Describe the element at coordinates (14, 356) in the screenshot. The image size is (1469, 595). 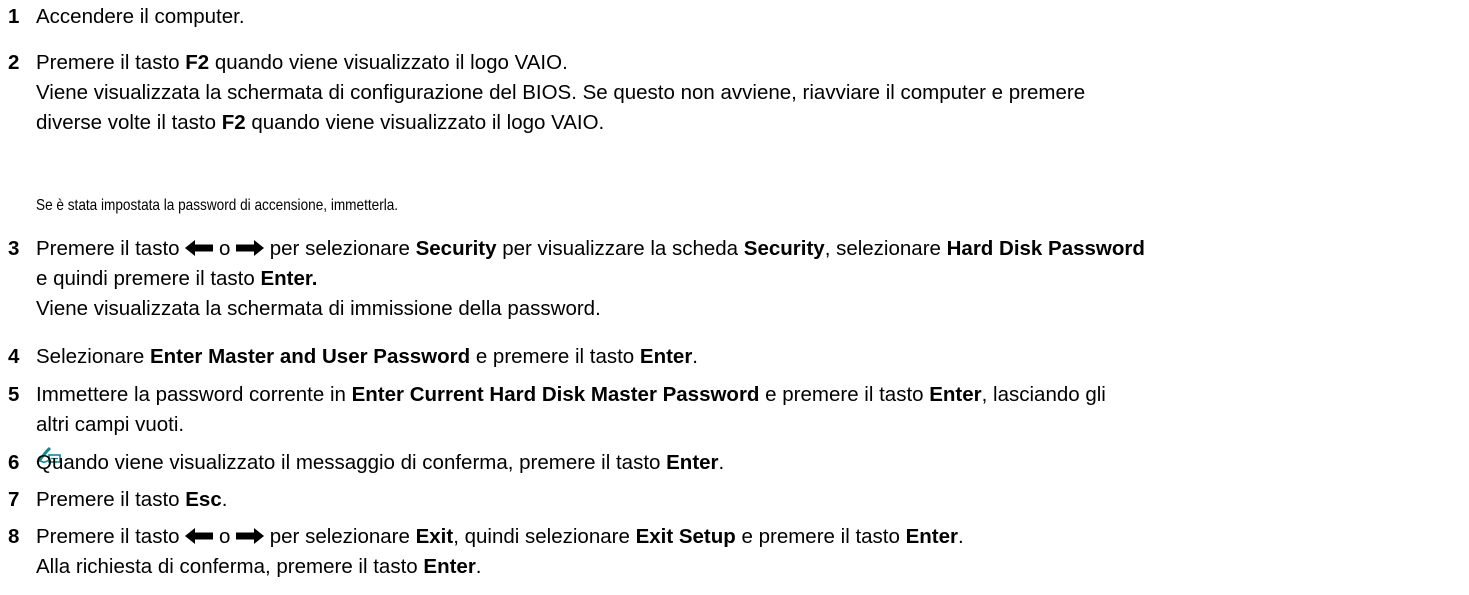
I see `step-number: 4` at that location.